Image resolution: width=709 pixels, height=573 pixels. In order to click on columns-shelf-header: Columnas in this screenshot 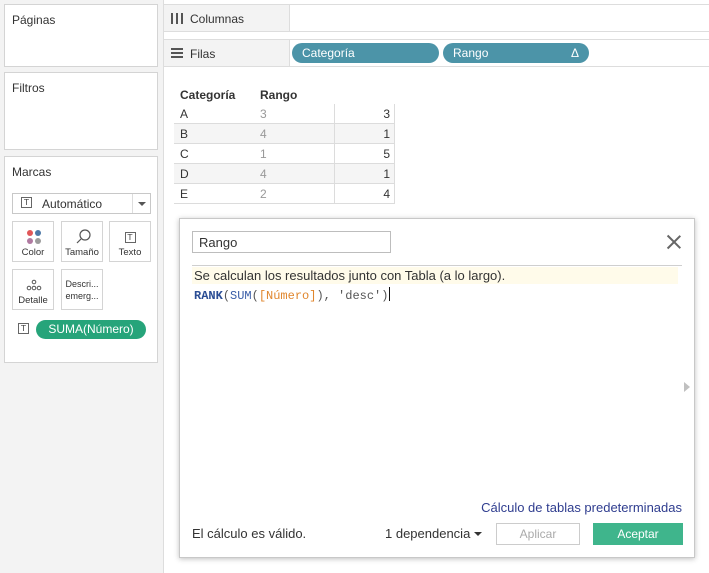, I will do `click(227, 18)`.